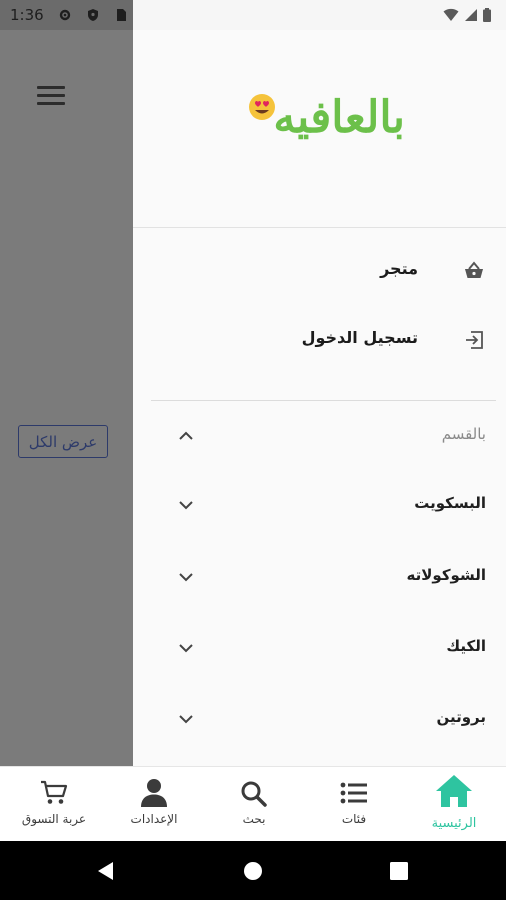 The height and width of the screenshot is (900, 506). What do you see at coordinates (63, 441) in the screenshot?
I see `view-all-button: عرض الكل` at bounding box center [63, 441].